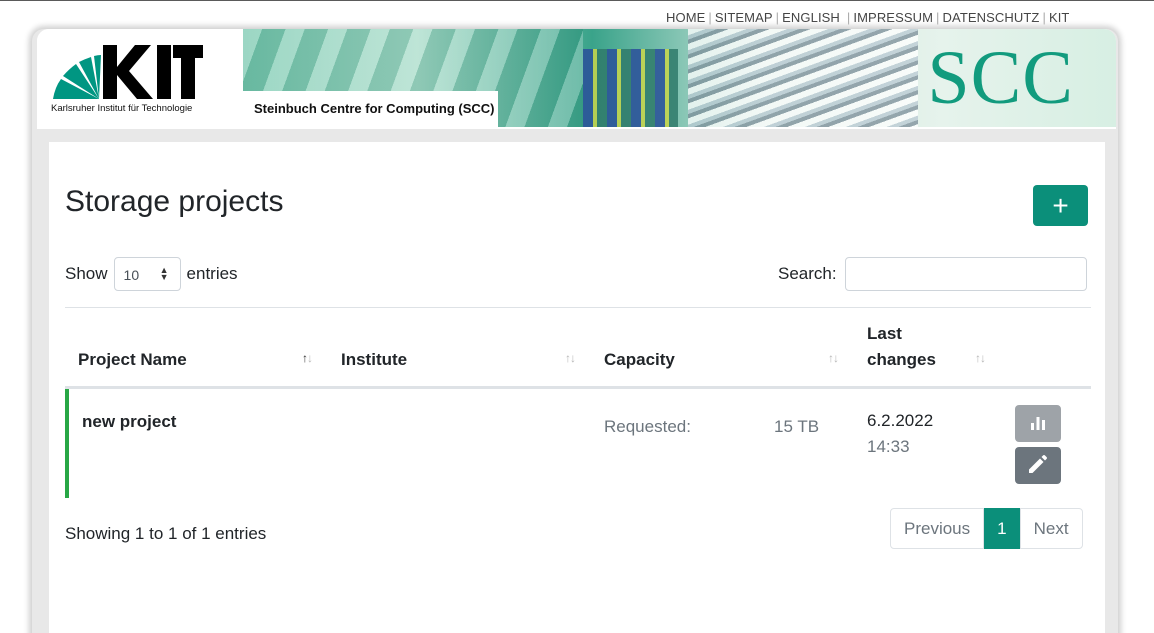 The image size is (1154, 633). Describe the element at coordinates (129, 422) in the screenshot. I see `project-name-cell: new project` at that location.